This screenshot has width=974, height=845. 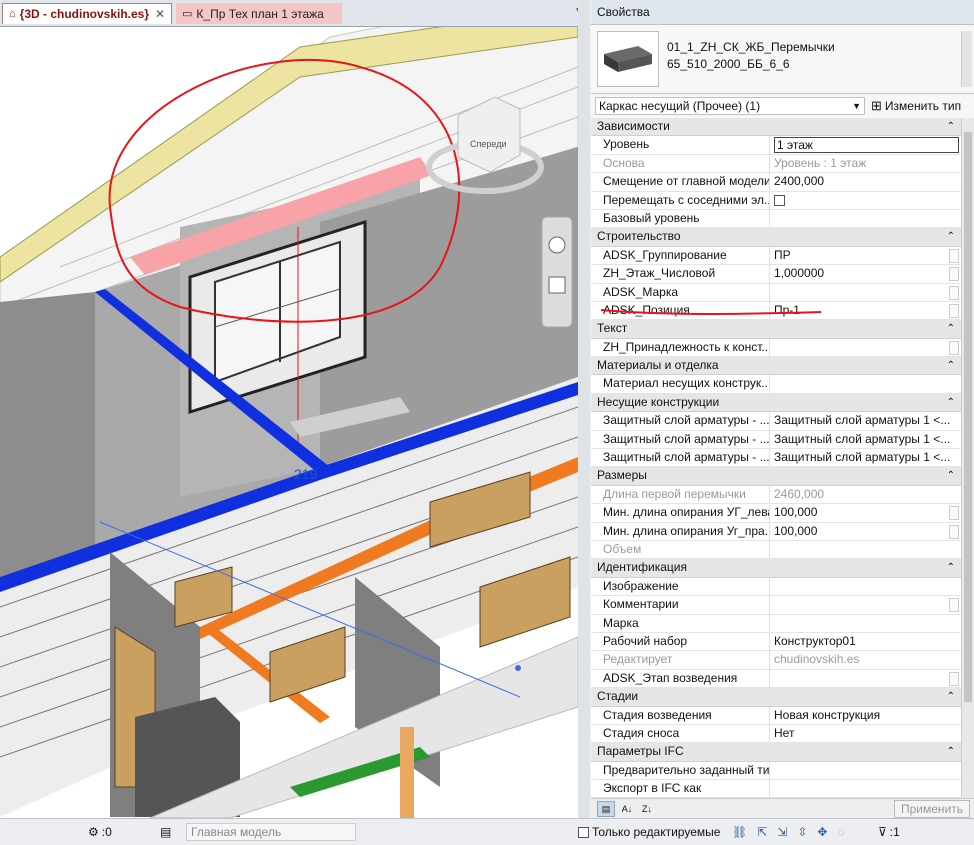 What do you see at coordinates (865, 733) in the screenshot?
I see `property-value: Нет` at bounding box center [865, 733].